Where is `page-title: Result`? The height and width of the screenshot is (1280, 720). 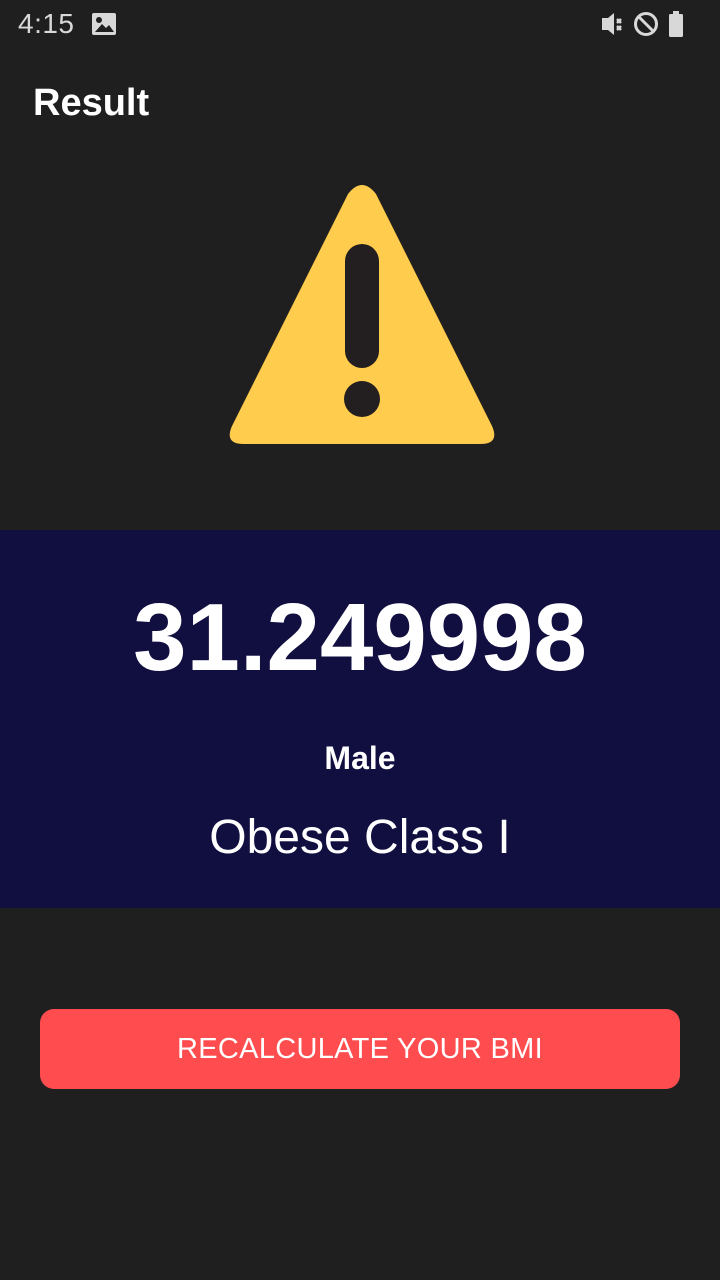 page-title: Result is located at coordinates (91, 103).